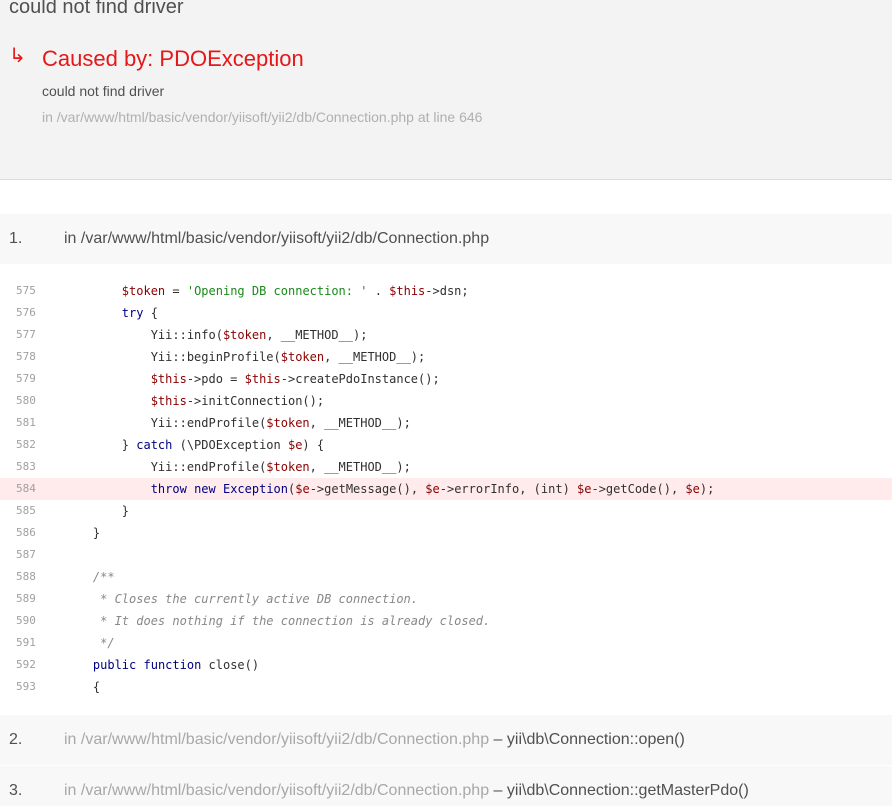  I want to click on code-line: 583 Yii::endProfile($token, __METHOD__);, so click(446, 467).